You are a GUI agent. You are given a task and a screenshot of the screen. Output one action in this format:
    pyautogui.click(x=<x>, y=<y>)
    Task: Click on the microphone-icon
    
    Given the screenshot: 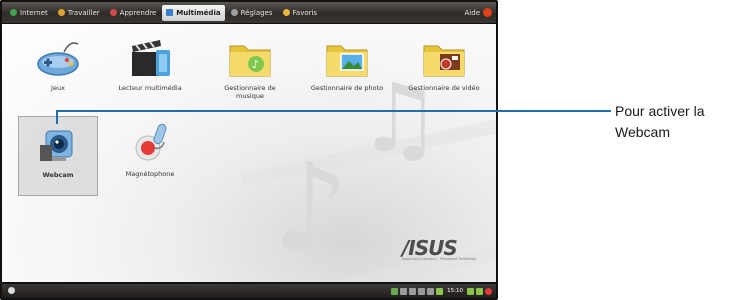 What is the action you would take?
    pyautogui.click(x=150, y=144)
    